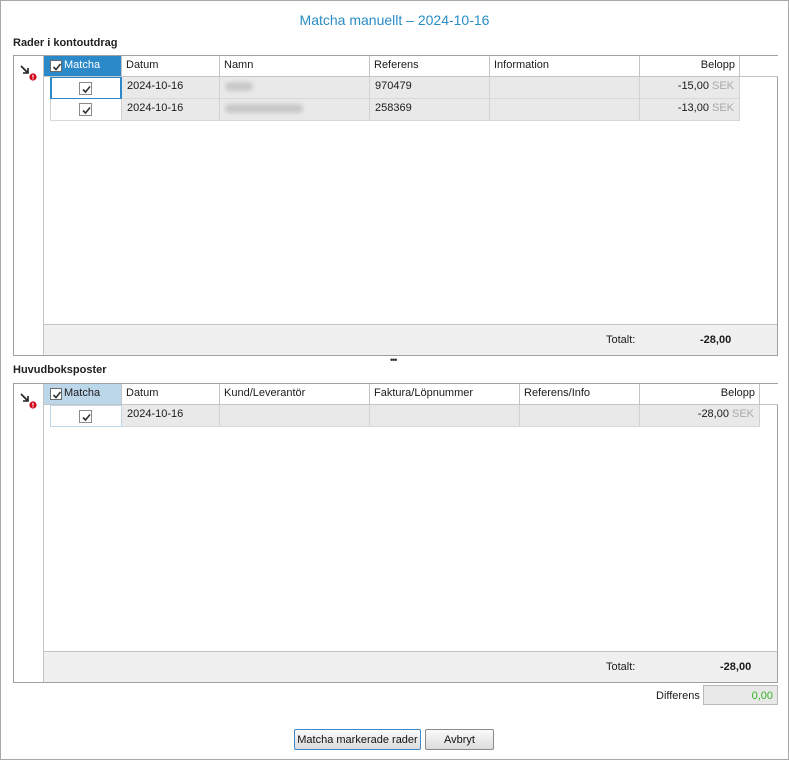 This screenshot has width=789, height=760. What do you see at coordinates (65, 43) in the screenshot?
I see `statement-section-label: Rader i kontoutdrag` at bounding box center [65, 43].